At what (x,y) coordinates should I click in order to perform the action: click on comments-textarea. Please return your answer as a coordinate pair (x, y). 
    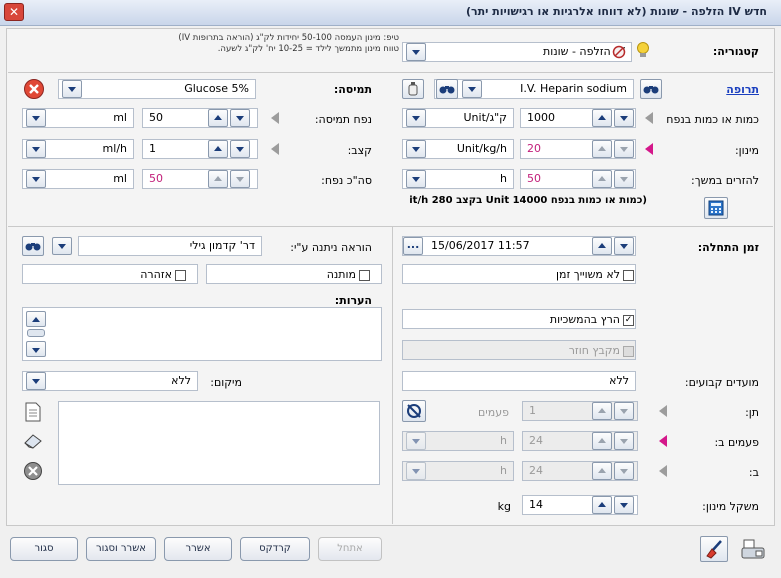
    Looking at the image, I should click on (202, 334).